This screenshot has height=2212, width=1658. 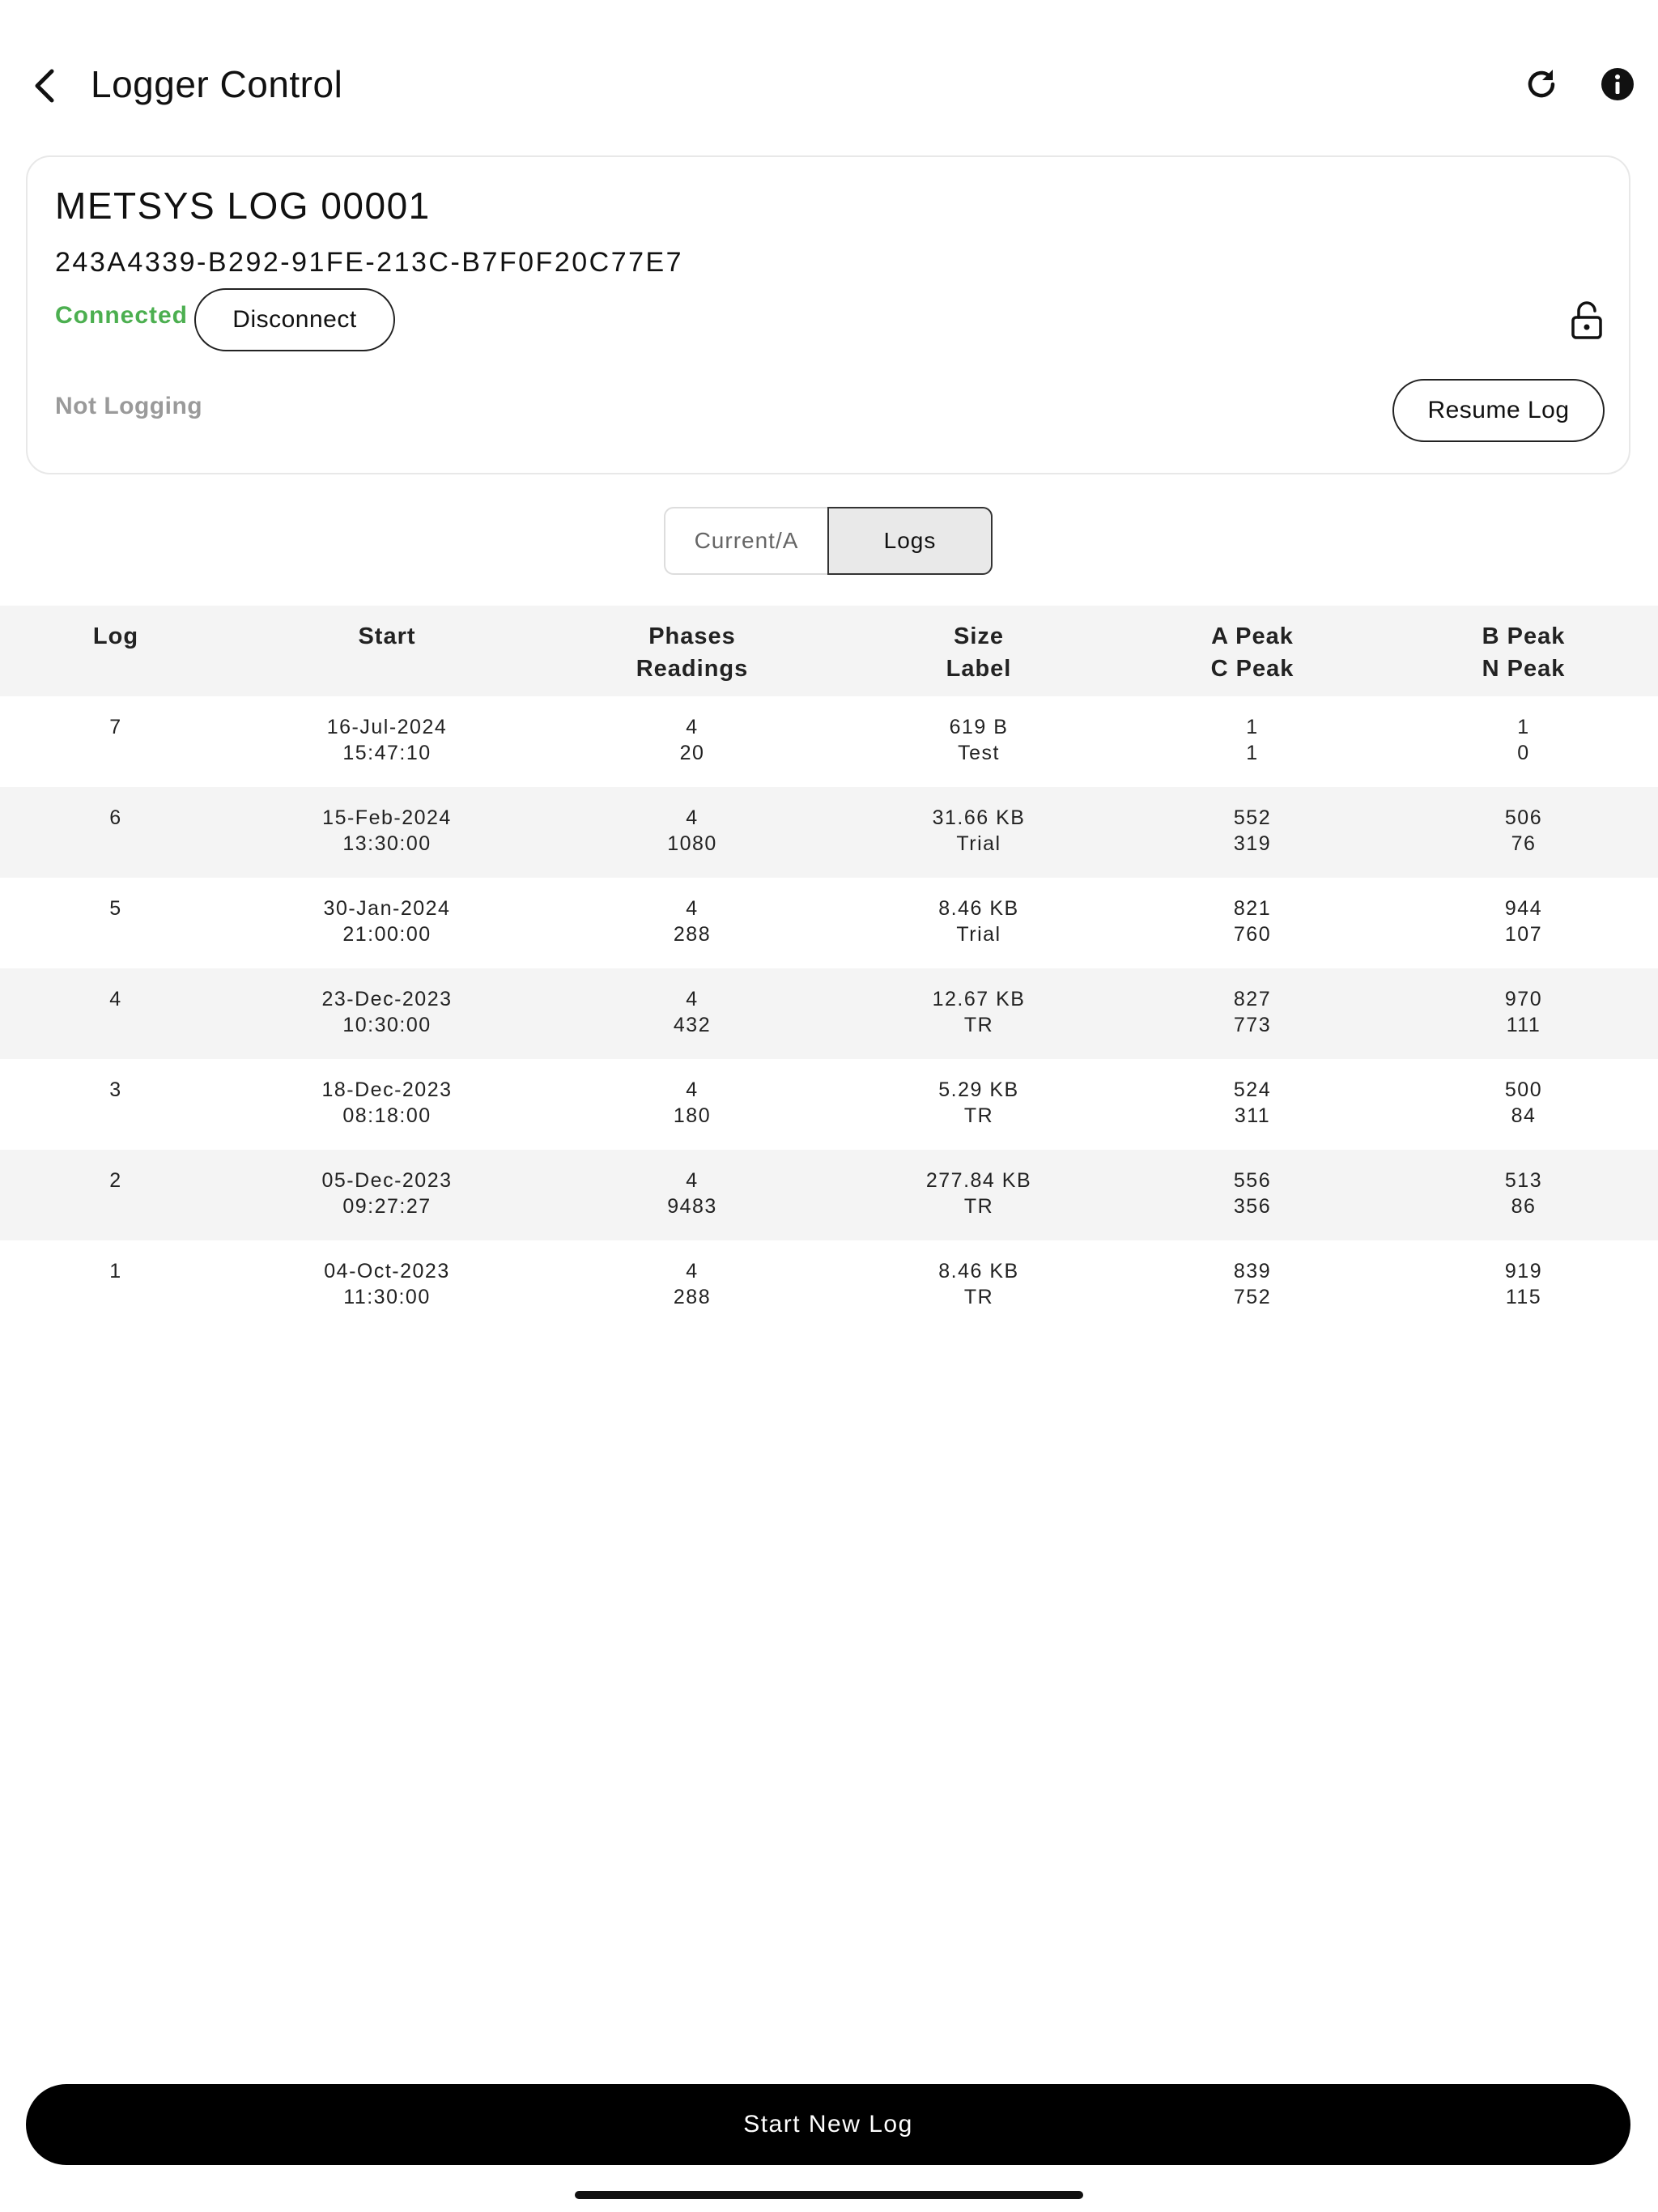 What do you see at coordinates (129, 406) in the screenshot?
I see `logging-status: Not Logging` at bounding box center [129, 406].